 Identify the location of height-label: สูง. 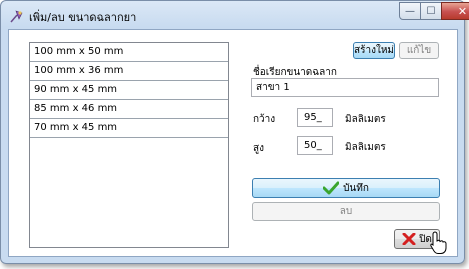
(258, 148).